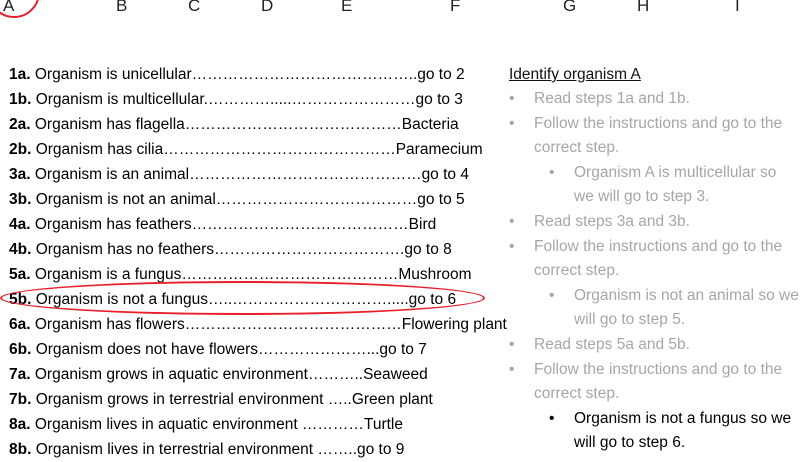 Image resolution: width=800 pixels, height=462 pixels. Describe the element at coordinates (20, 424) in the screenshot. I see `step-id: 8a.` at that location.